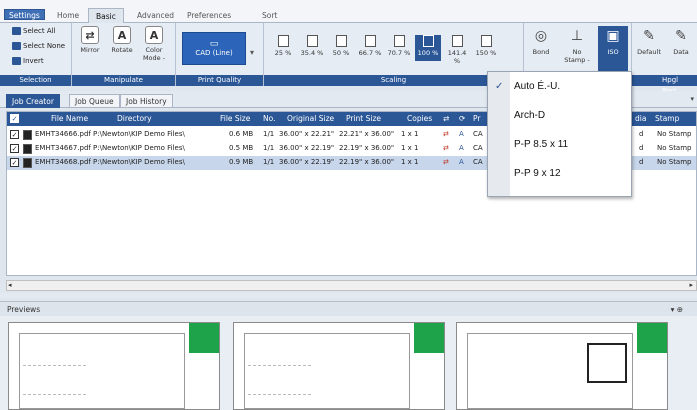  I want to click on check-icon: ✓, so click(499, 86).